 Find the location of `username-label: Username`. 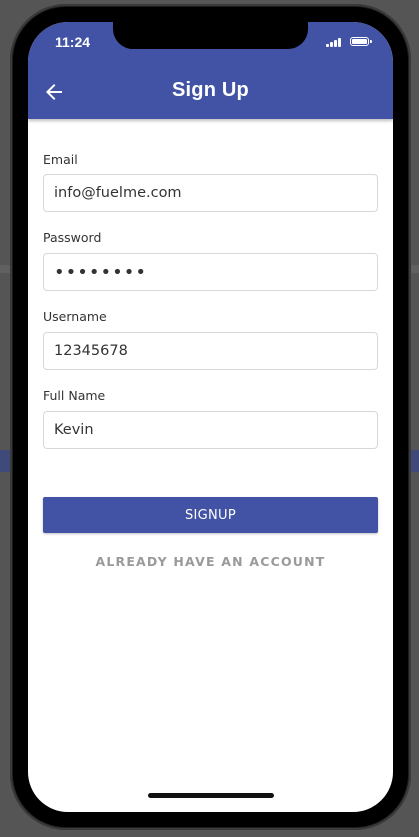

username-label: Username is located at coordinates (75, 316).